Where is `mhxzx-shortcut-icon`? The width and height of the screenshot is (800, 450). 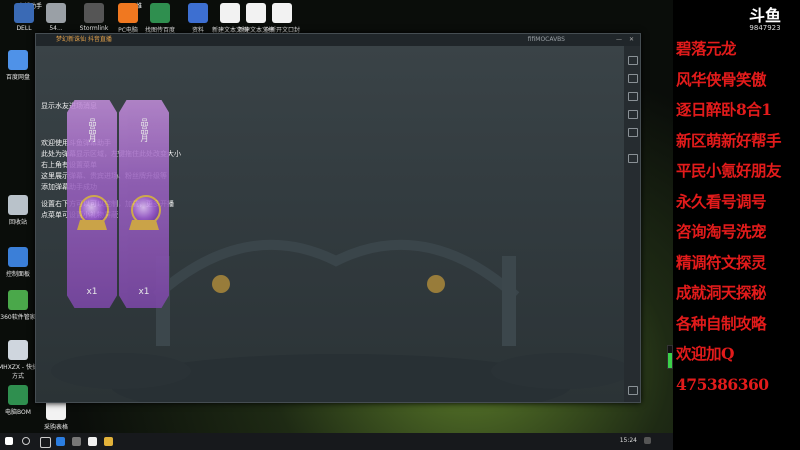
mhxzx-shortcut-icon is located at coordinates (18, 350).